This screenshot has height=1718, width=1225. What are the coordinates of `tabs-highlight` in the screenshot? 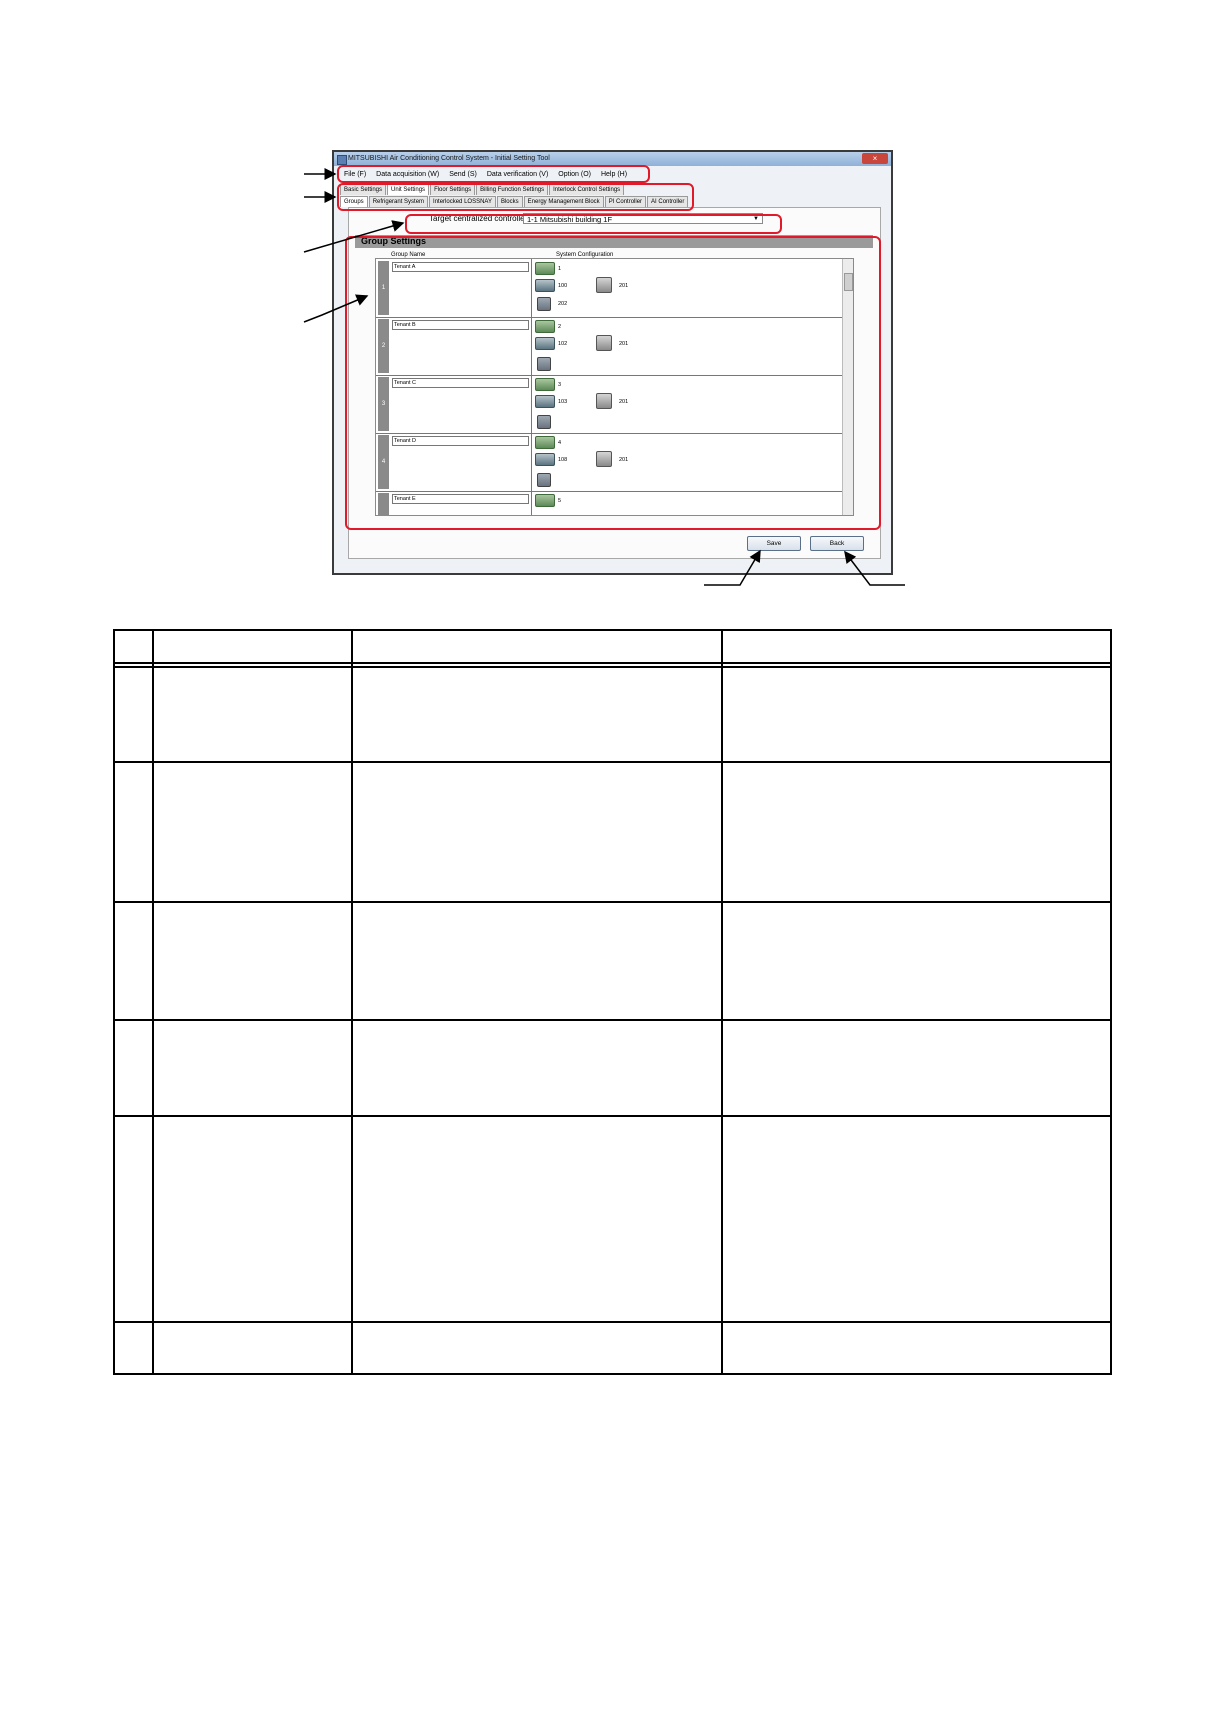 It's located at (515, 197).